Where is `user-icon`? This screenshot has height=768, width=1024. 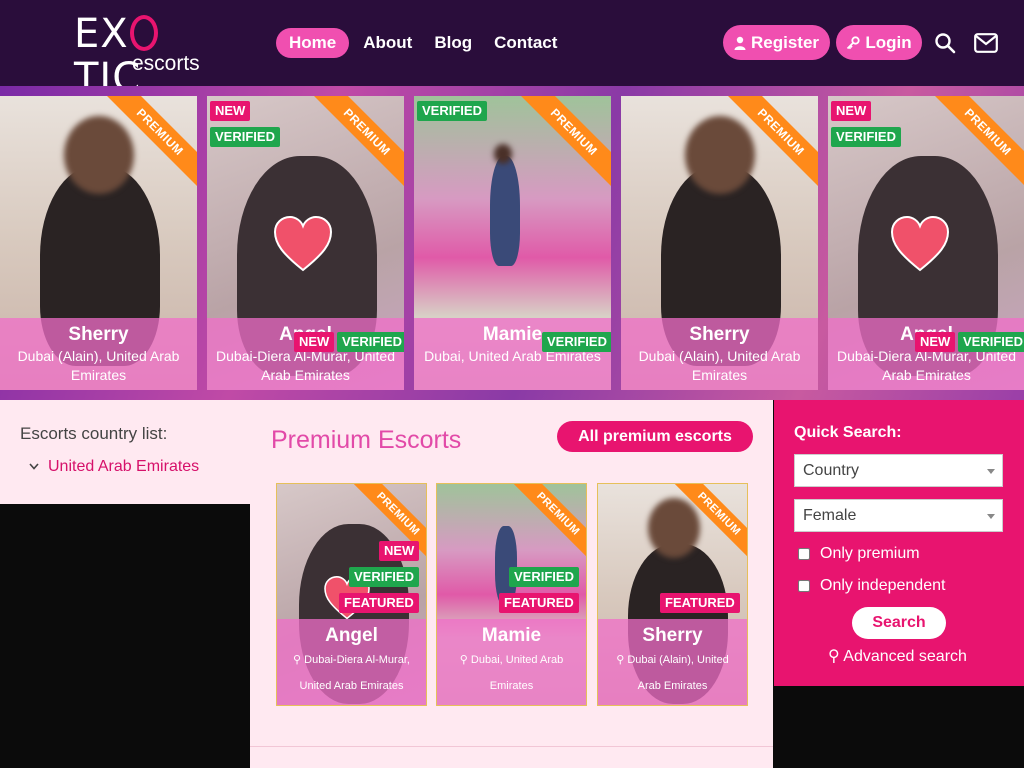 user-icon is located at coordinates (740, 43).